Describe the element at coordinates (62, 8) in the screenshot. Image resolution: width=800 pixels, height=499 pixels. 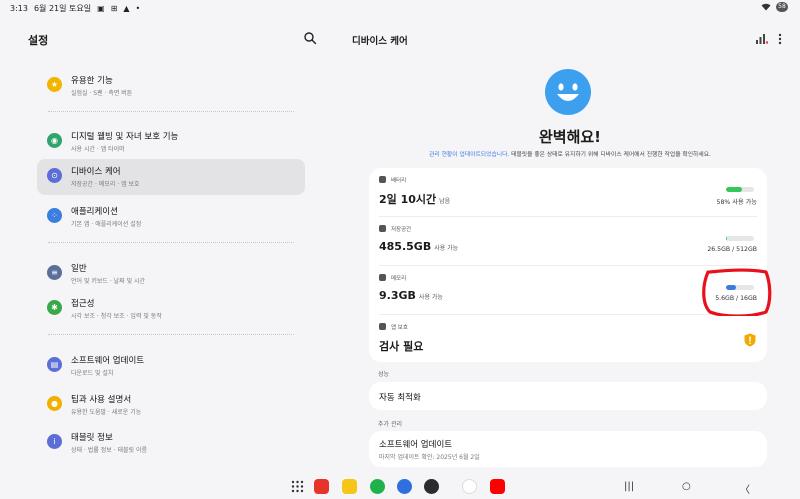
I see `date: 6월 21일 토요일` at that location.